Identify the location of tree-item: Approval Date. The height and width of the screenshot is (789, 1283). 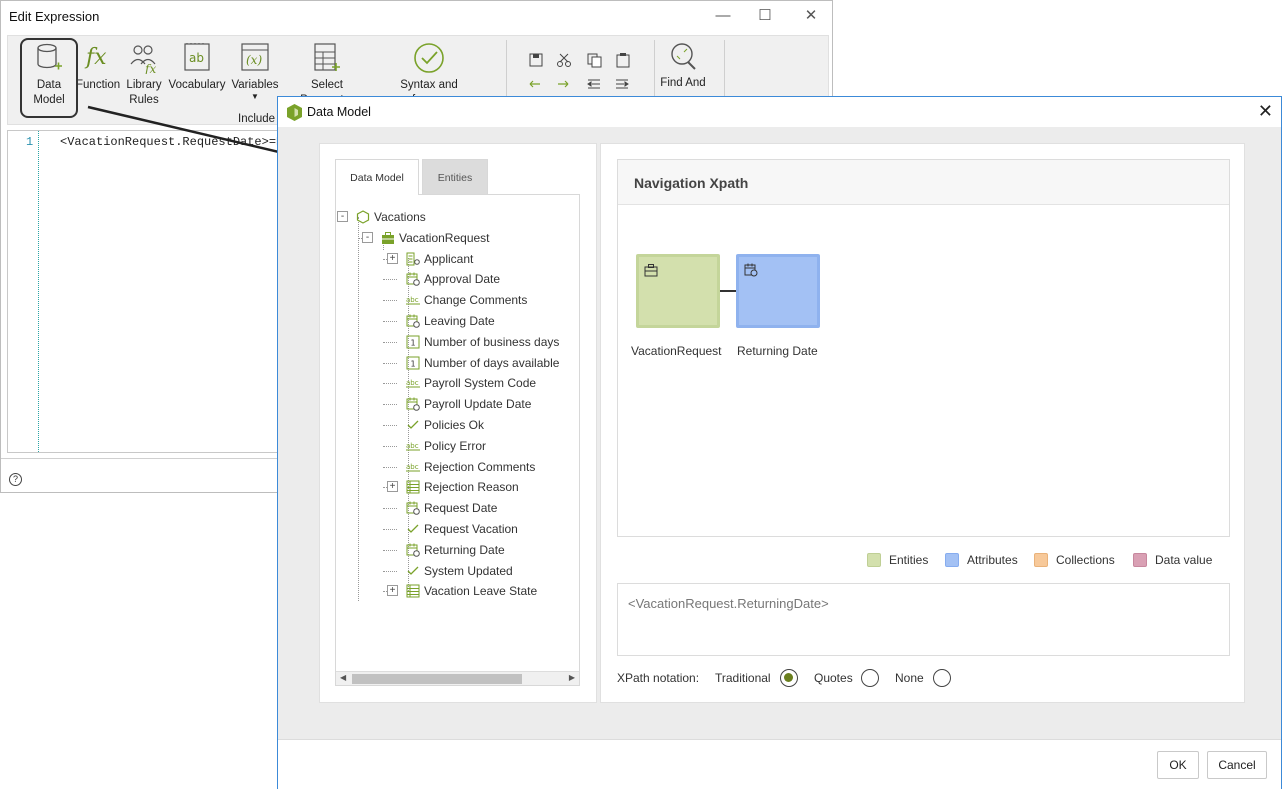
(457, 279).